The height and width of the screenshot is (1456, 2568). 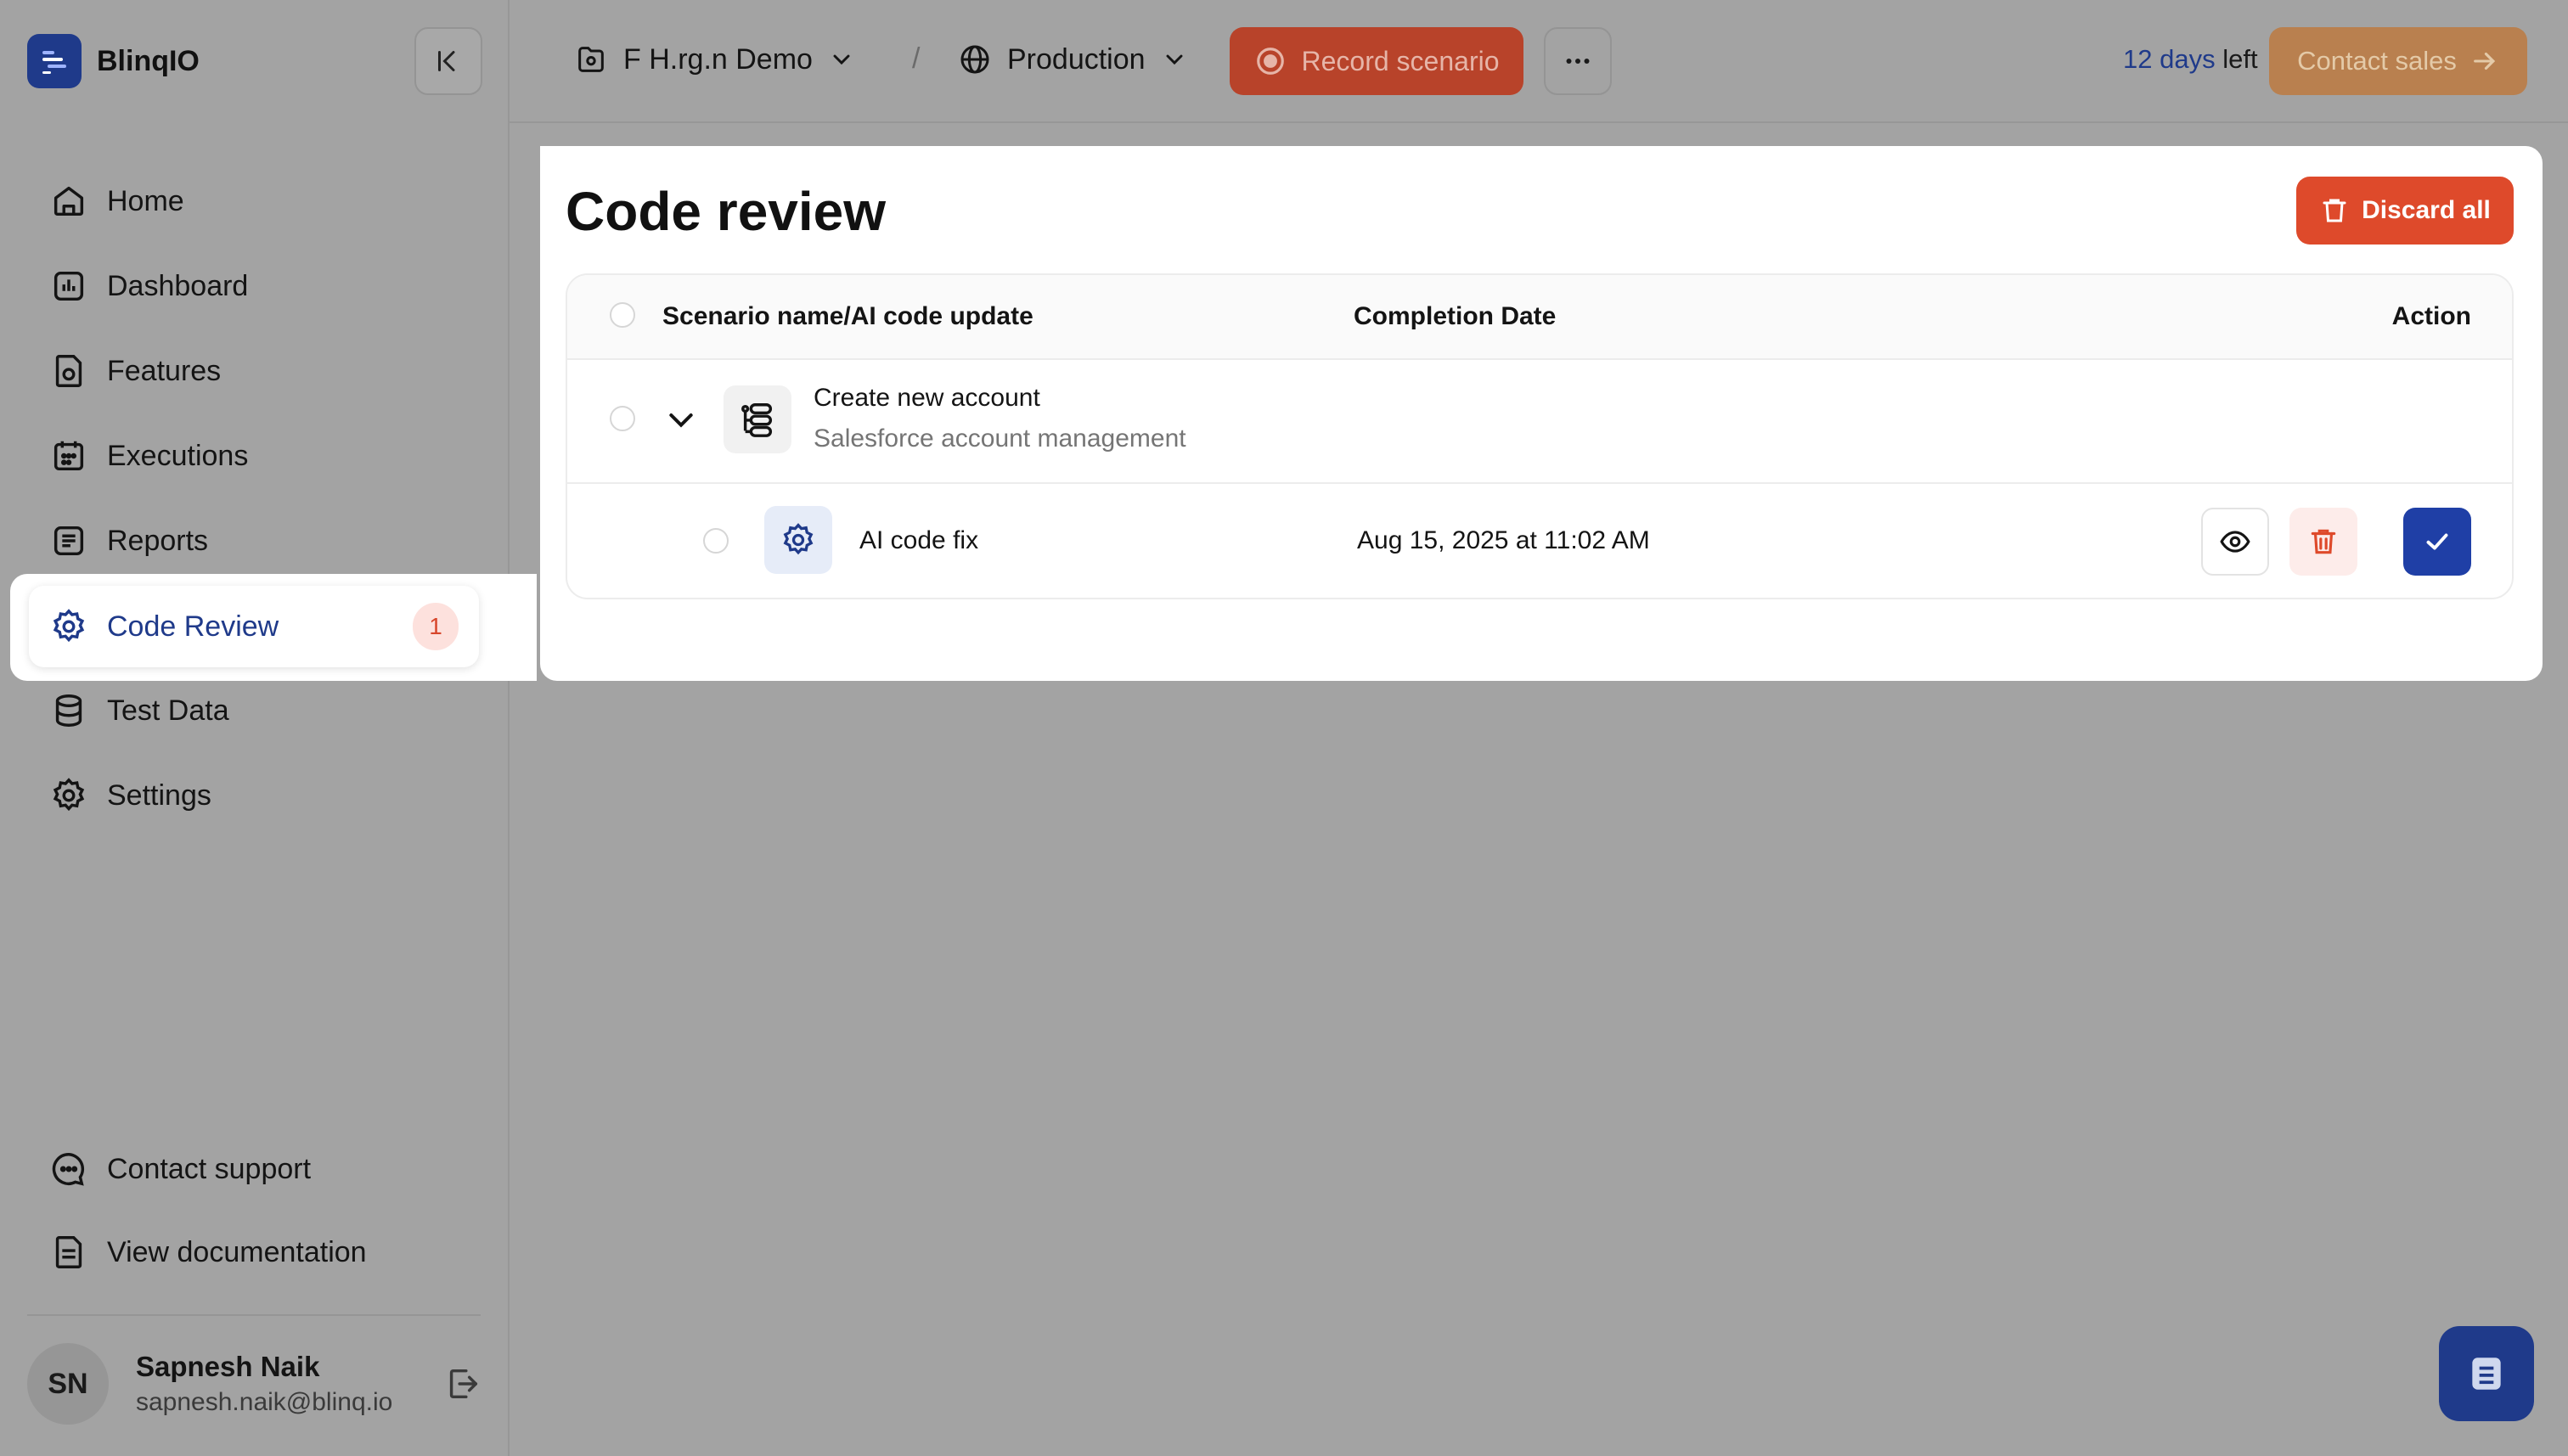 I want to click on scenario-icon, so click(x=757, y=420).